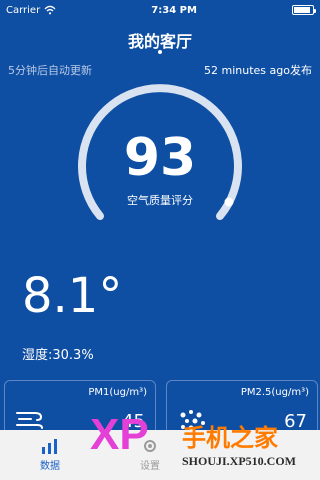  Describe the element at coordinates (49, 446) in the screenshot. I see `bar-chart-icon` at that location.